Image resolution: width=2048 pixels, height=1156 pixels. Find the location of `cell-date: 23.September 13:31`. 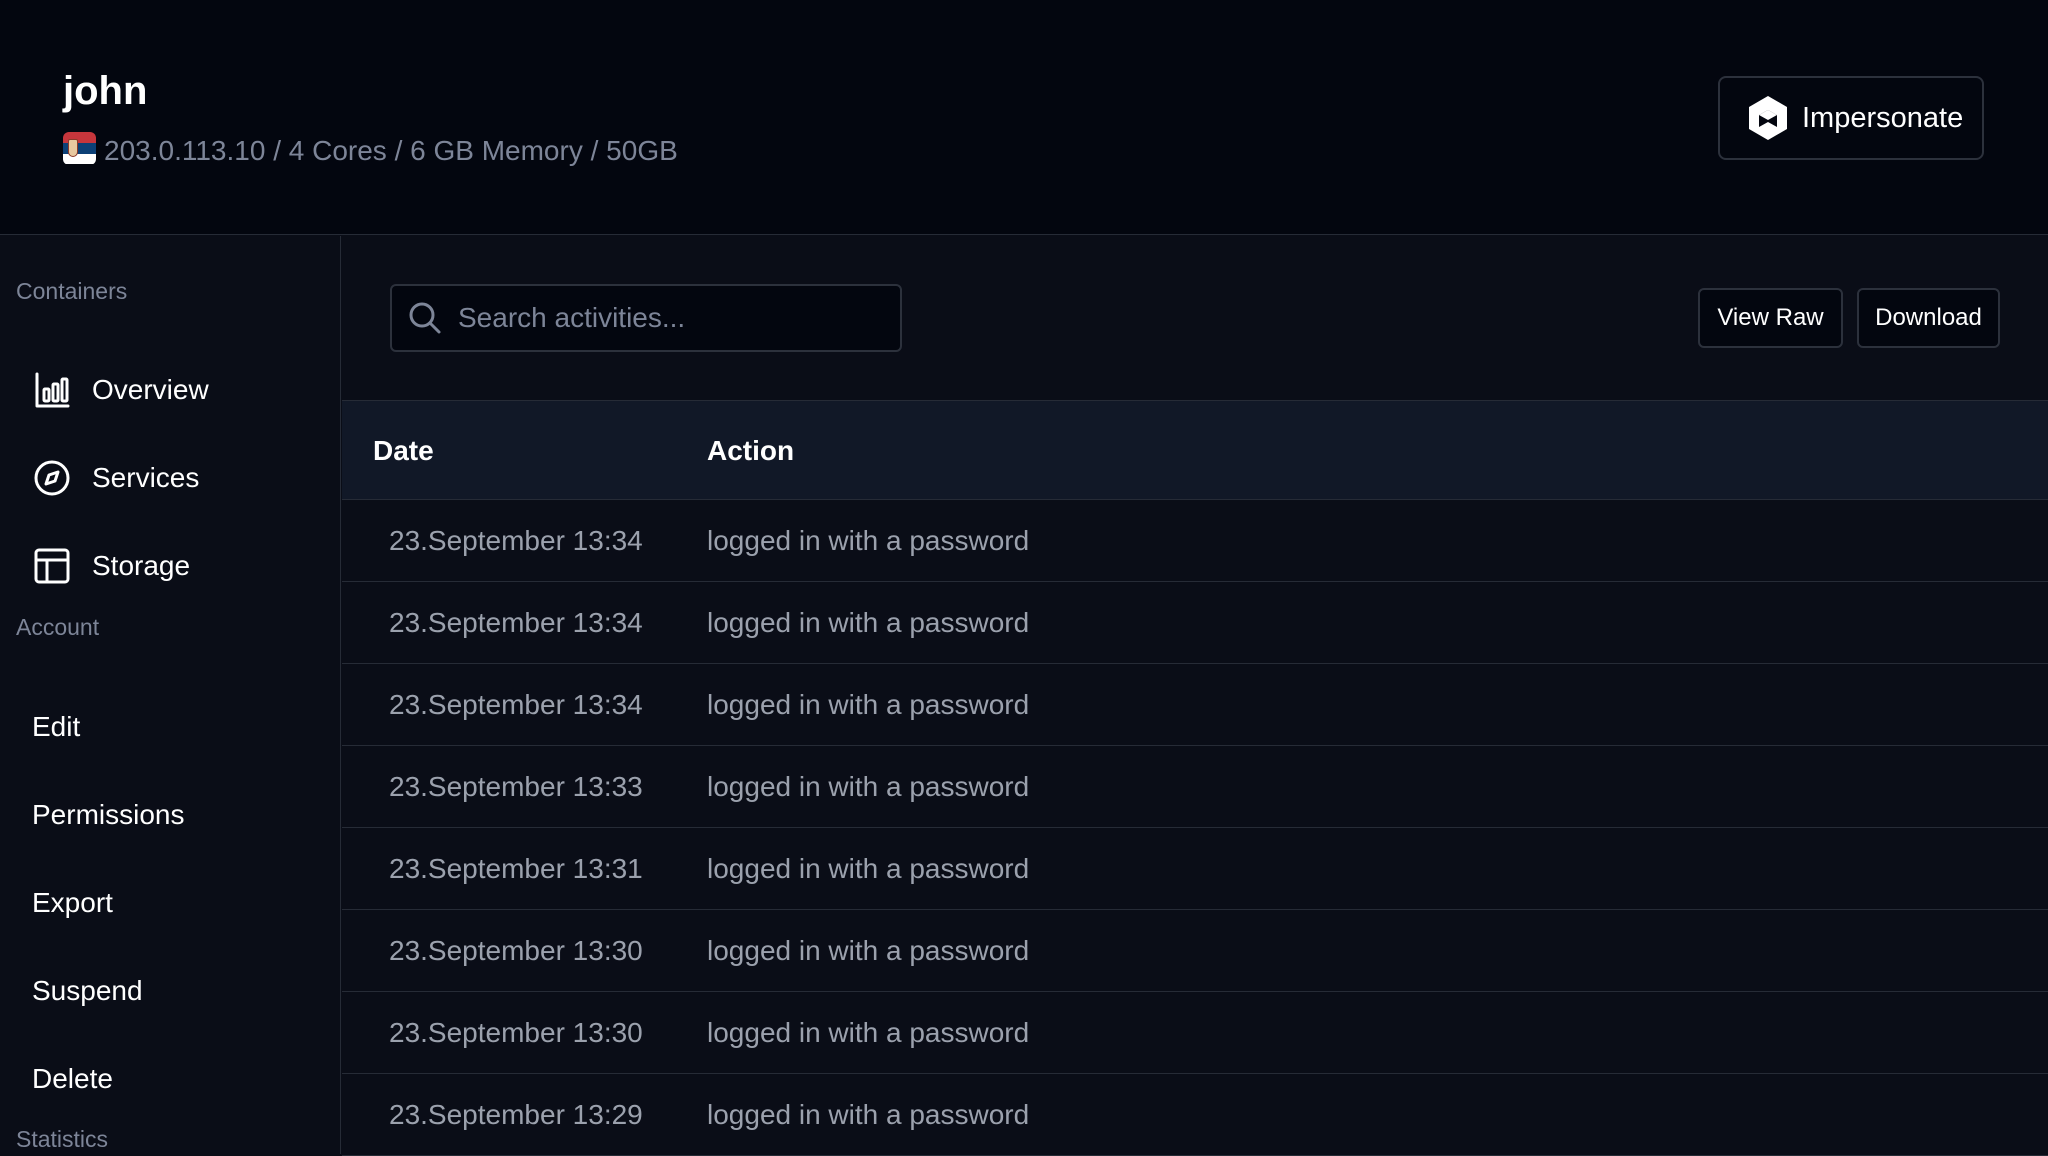

cell-date: 23.September 13:31 is located at coordinates (516, 868).